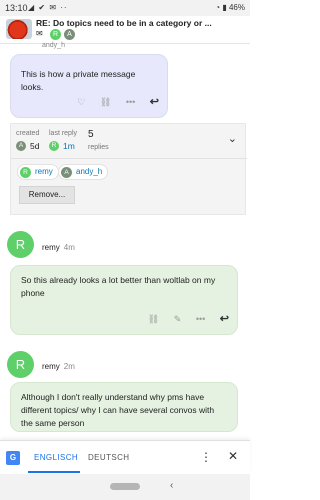 This screenshot has height=500, width=320. Describe the element at coordinates (218, 7) in the screenshot. I see `wifi-icon: ◔` at that location.